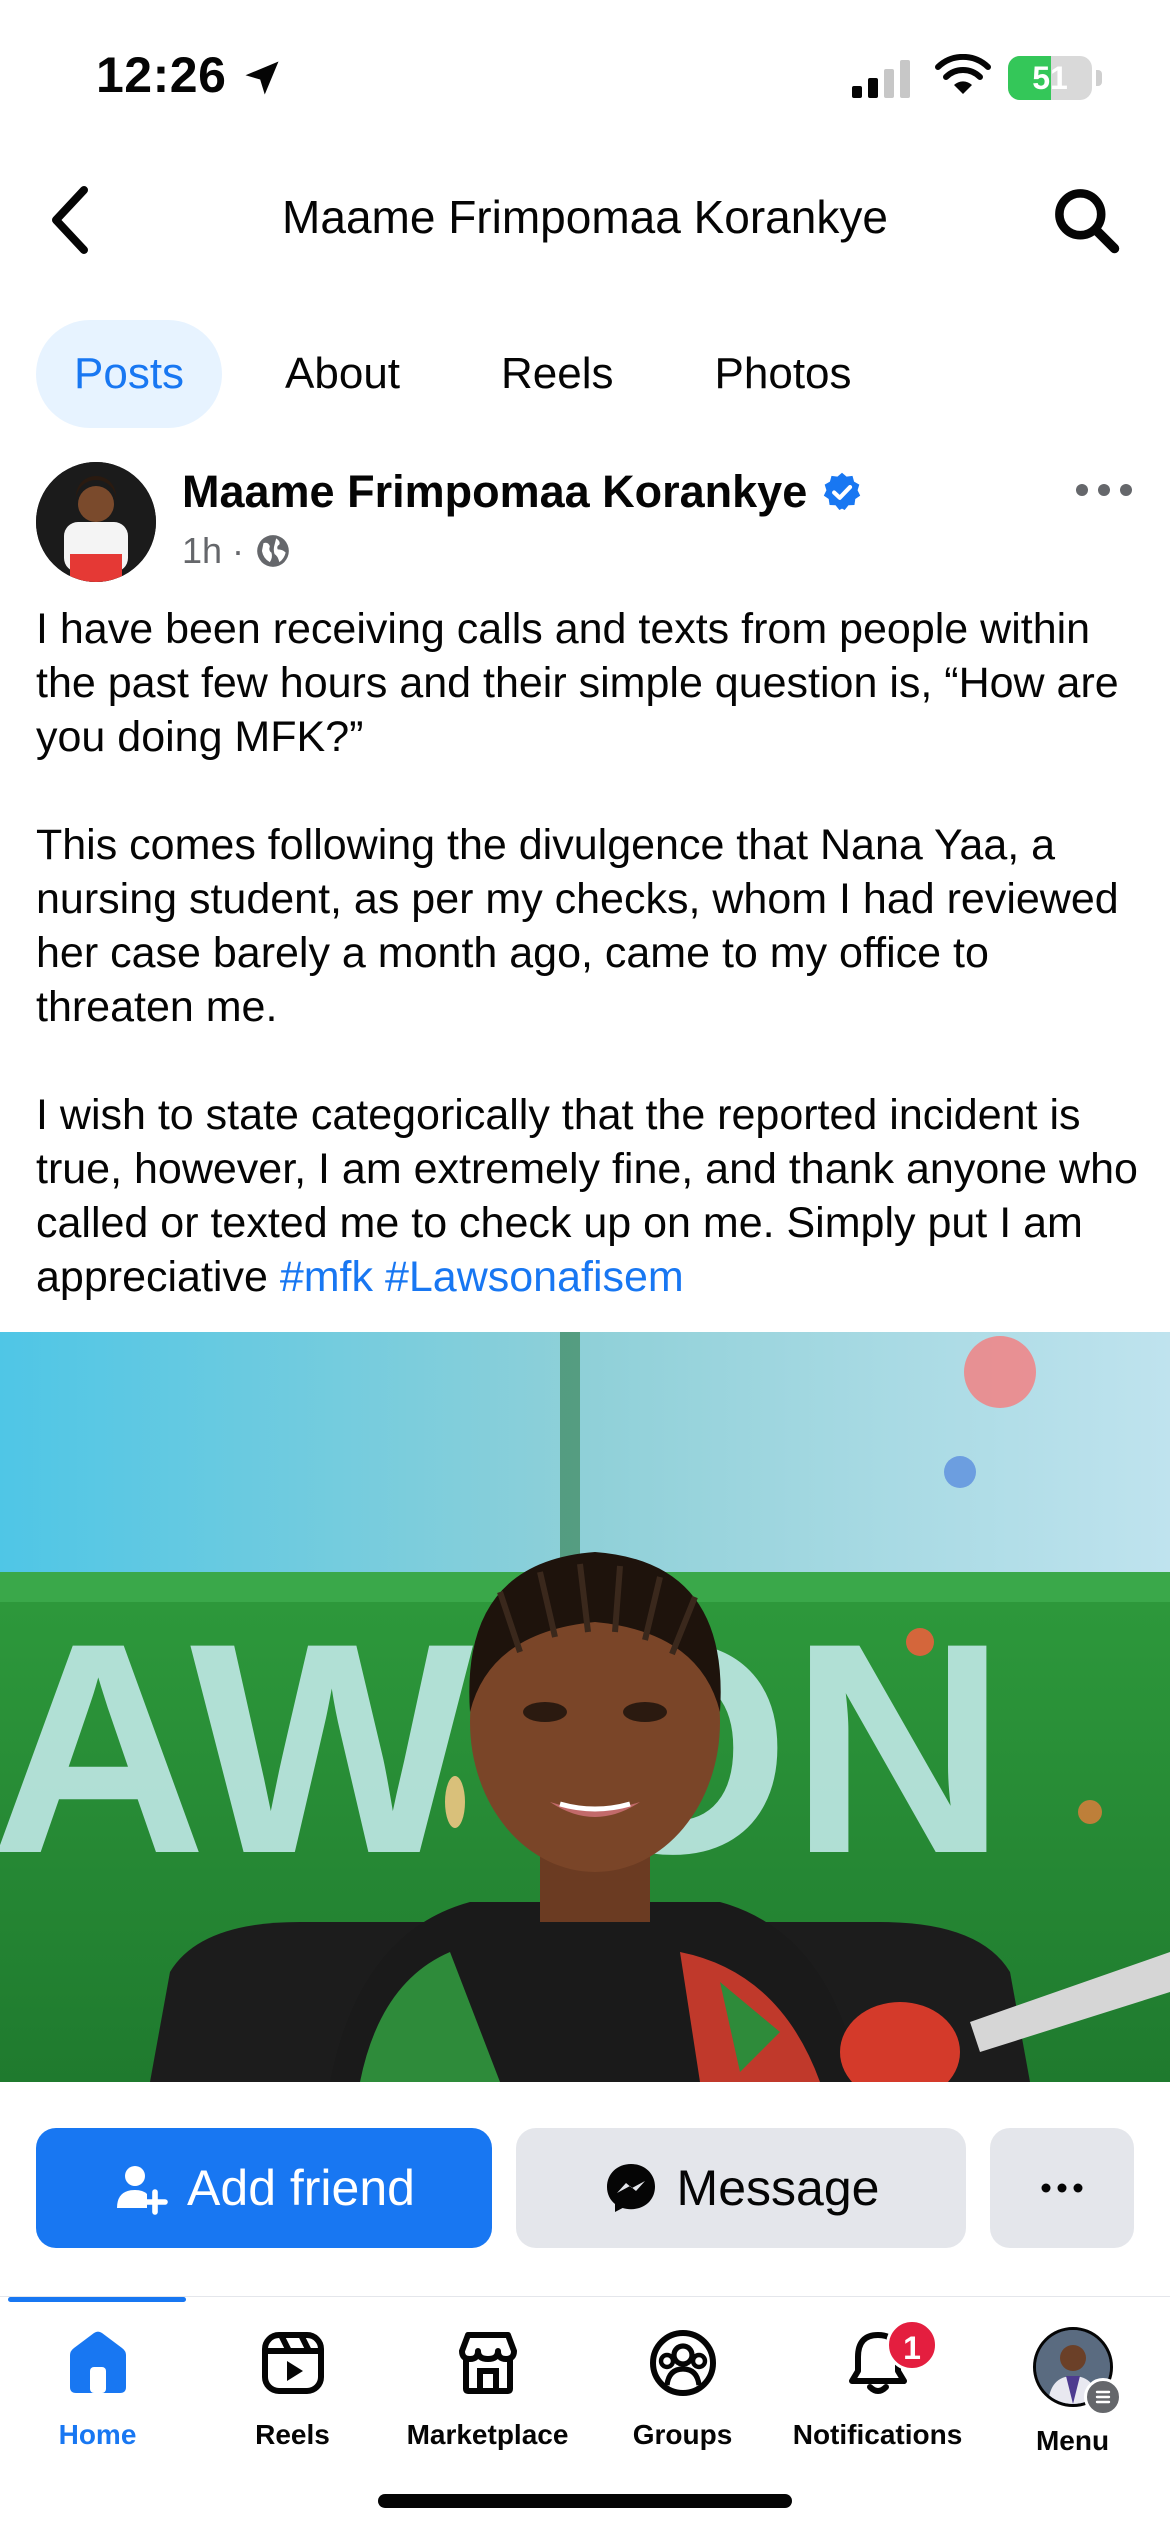 The height and width of the screenshot is (2532, 1170). What do you see at coordinates (557, 374) in the screenshot?
I see `tab-reels: Reels` at bounding box center [557, 374].